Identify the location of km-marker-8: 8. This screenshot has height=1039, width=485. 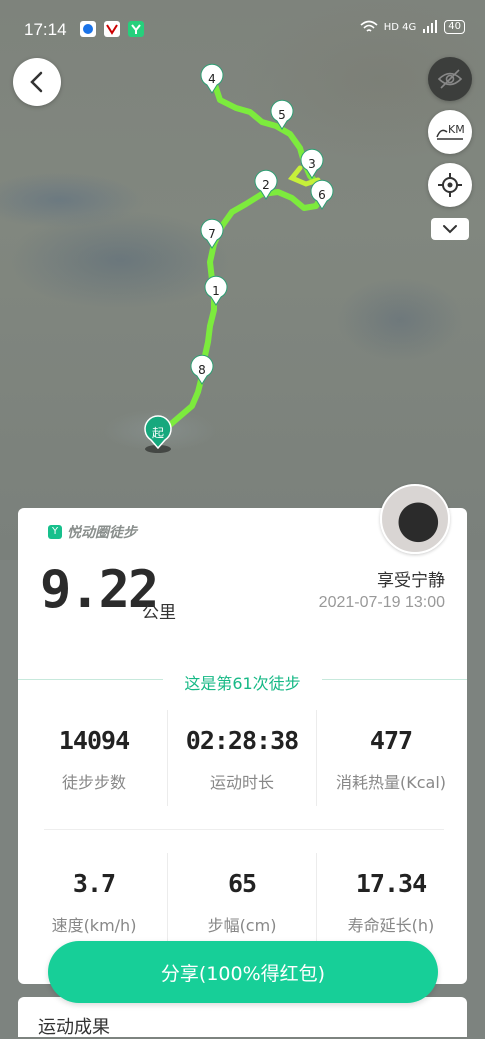
(202, 369).